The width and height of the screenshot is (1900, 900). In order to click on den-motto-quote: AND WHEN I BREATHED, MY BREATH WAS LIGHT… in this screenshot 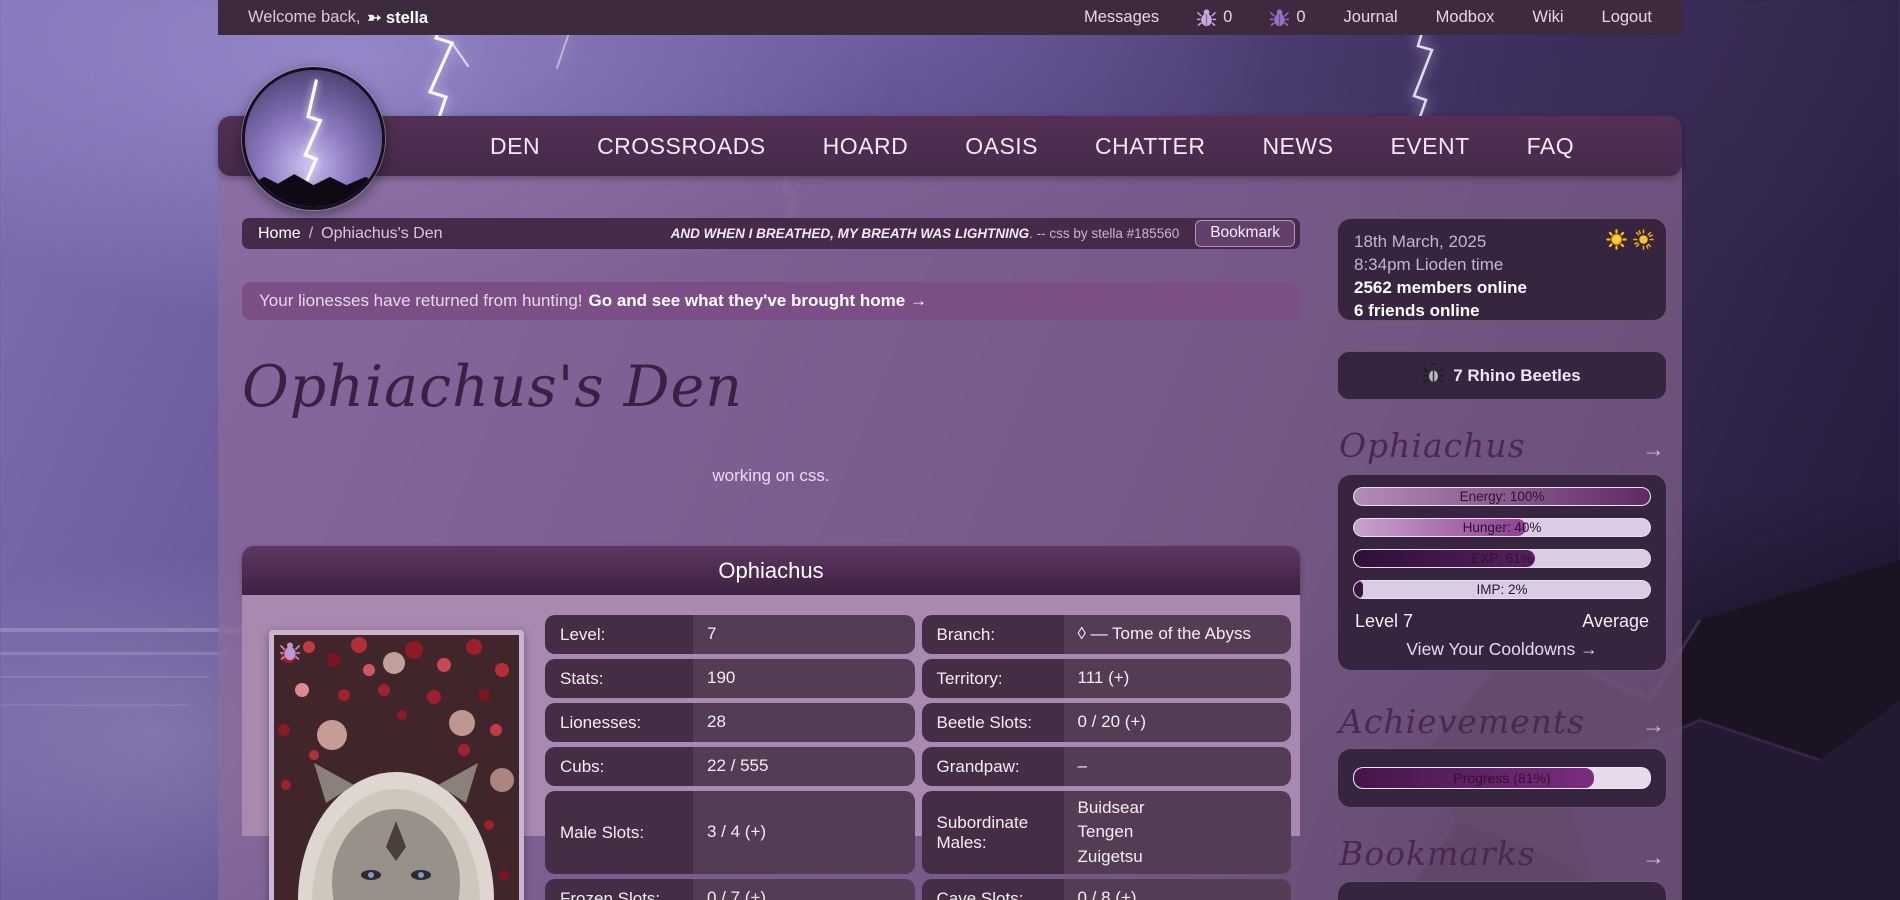, I will do `click(850, 233)`.